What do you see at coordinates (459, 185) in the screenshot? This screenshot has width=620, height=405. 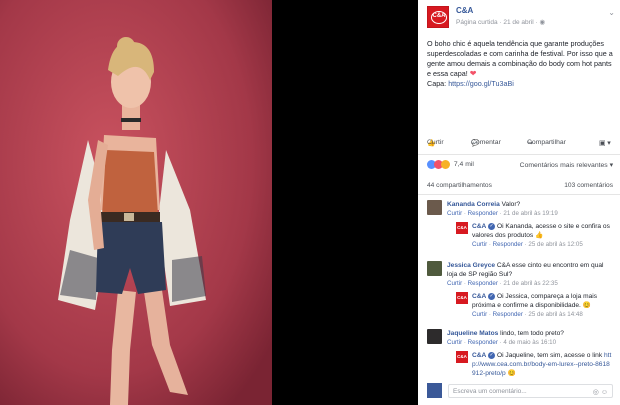 I see `shares-count: 44 compartilhamentos` at bounding box center [459, 185].